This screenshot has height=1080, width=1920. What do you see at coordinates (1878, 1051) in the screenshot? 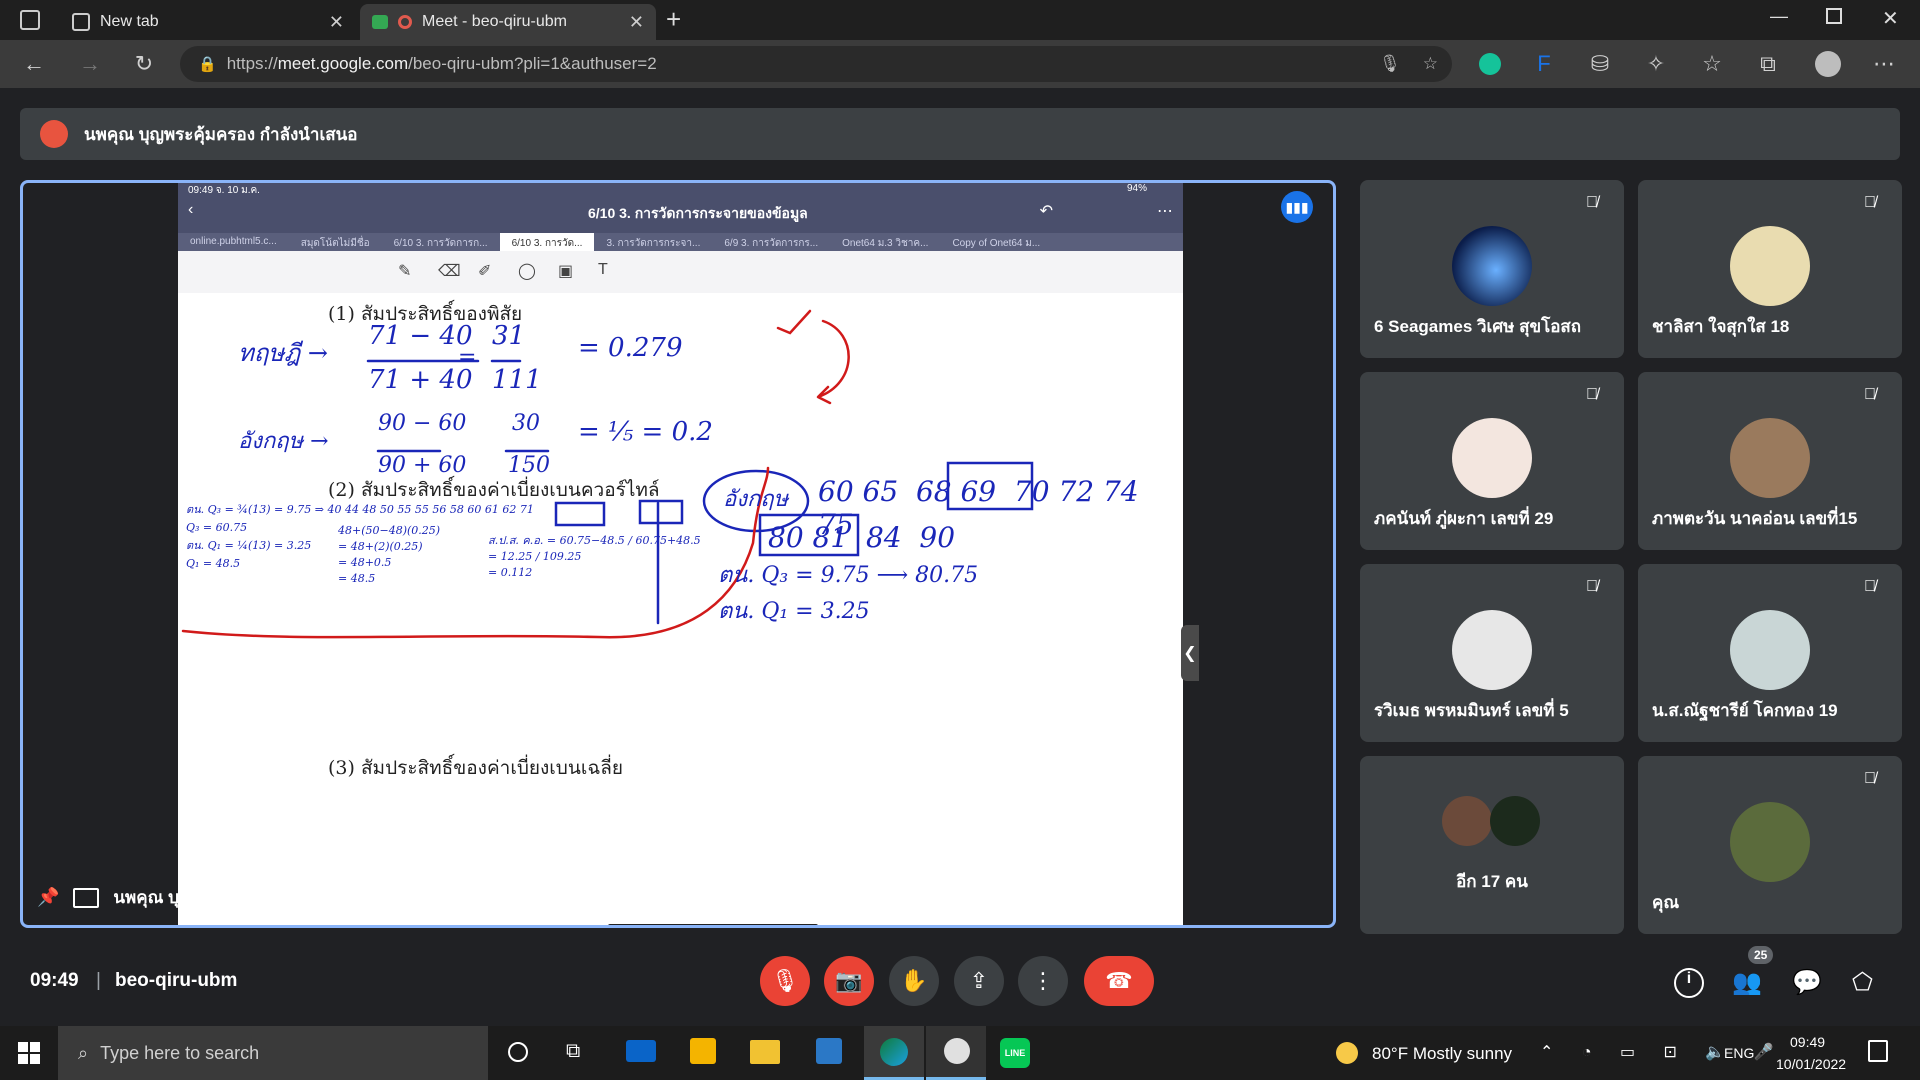
I see `notifications-icon` at bounding box center [1878, 1051].